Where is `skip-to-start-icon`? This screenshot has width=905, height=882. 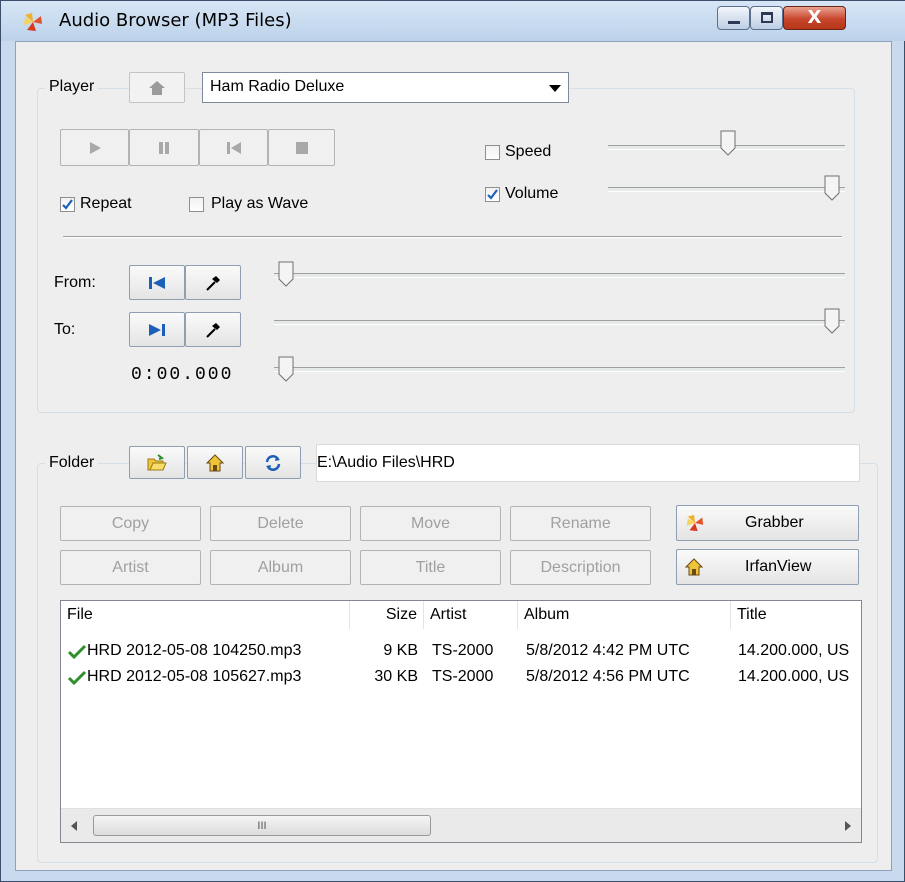
skip-to-start-icon is located at coordinates (157, 282).